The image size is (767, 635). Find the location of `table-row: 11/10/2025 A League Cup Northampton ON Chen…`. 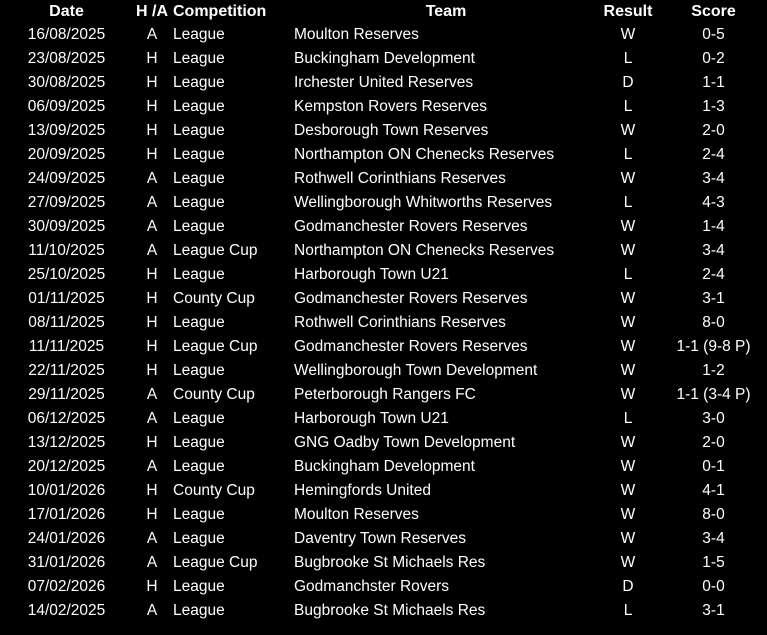

table-row: 11/10/2025 A League Cup Northampton ON Chen… is located at coordinates (383, 251).